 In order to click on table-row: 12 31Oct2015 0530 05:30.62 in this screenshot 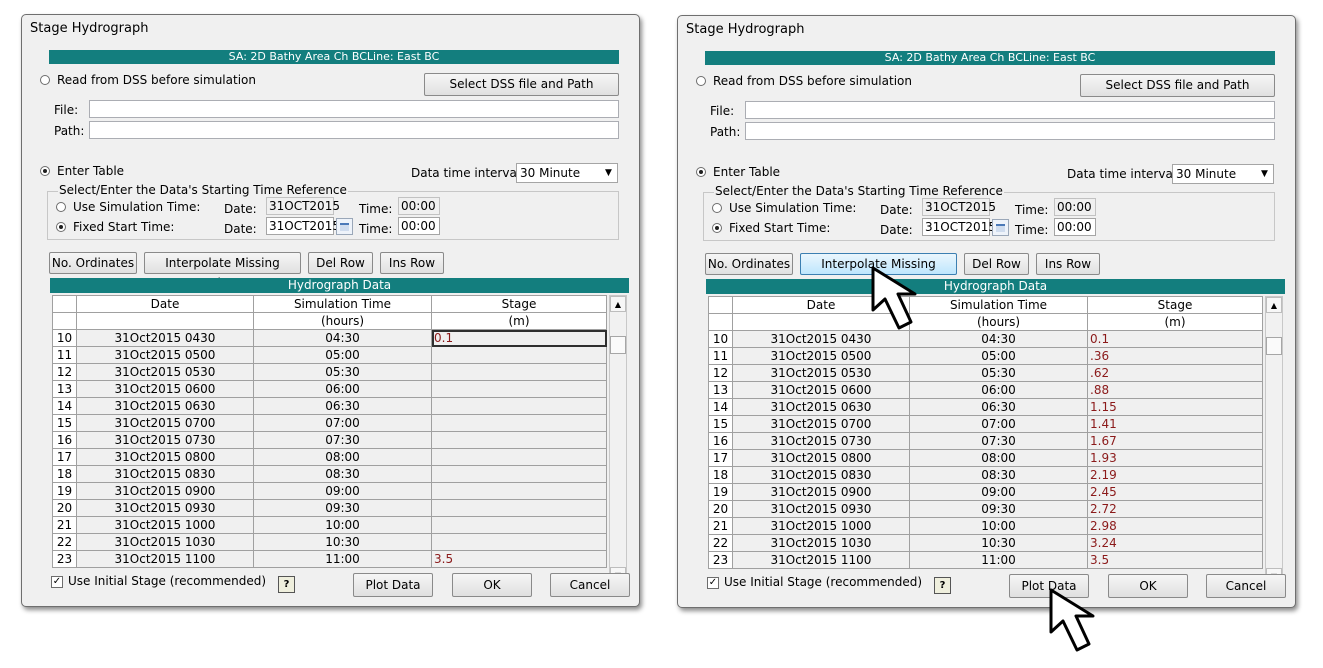, I will do `click(985, 373)`.